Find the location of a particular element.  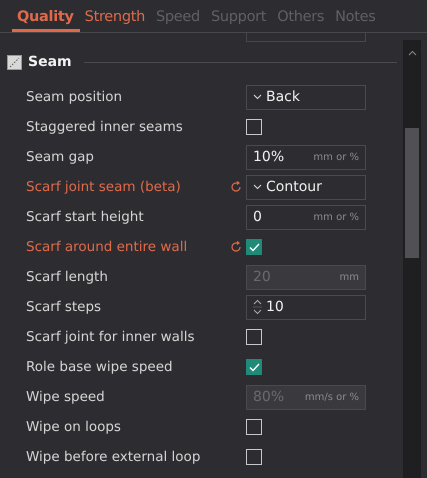

spin-arrows-icon is located at coordinates (257, 307).